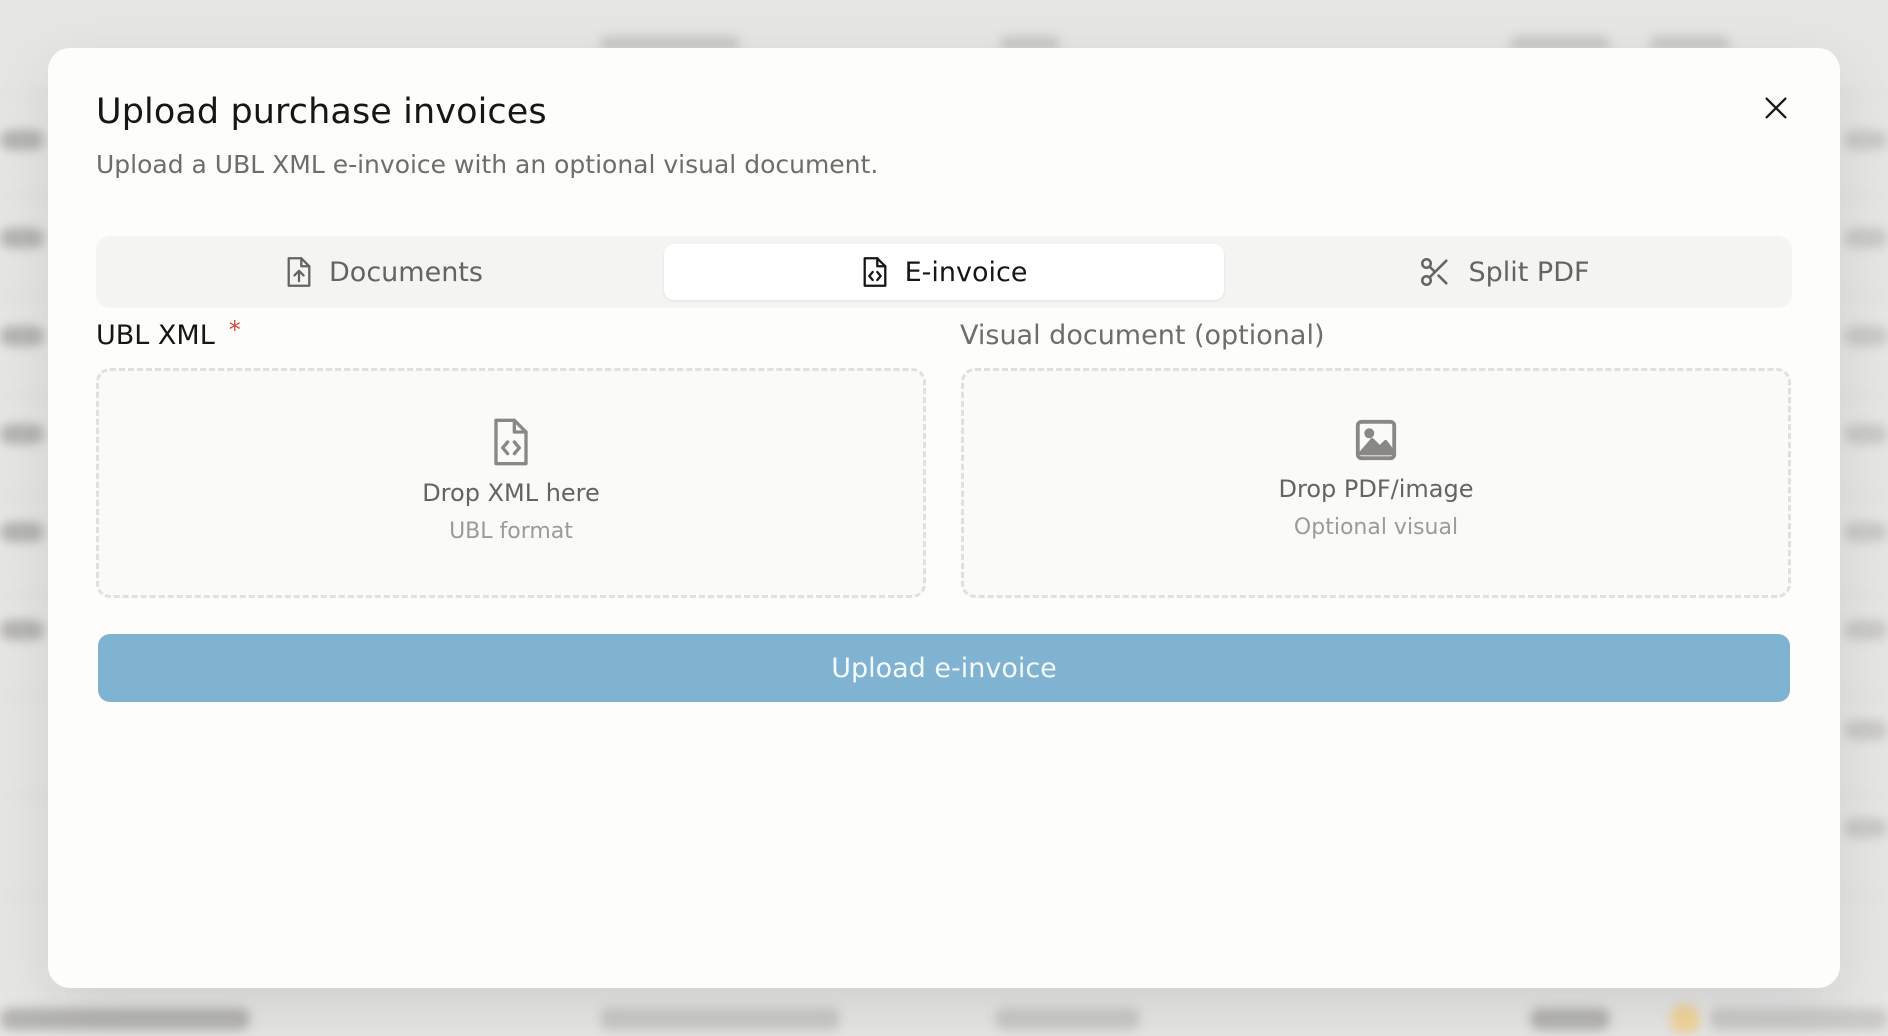  I want to click on tab-e-invoice: E-invoice, so click(944, 272).